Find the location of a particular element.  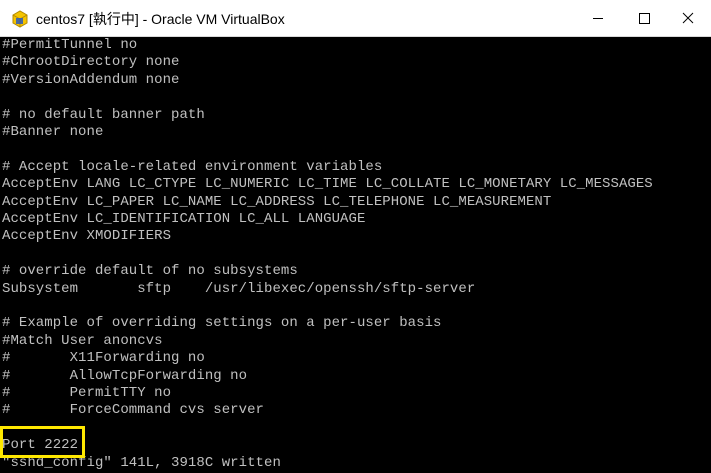

close-button is located at coordinates (688, 18).